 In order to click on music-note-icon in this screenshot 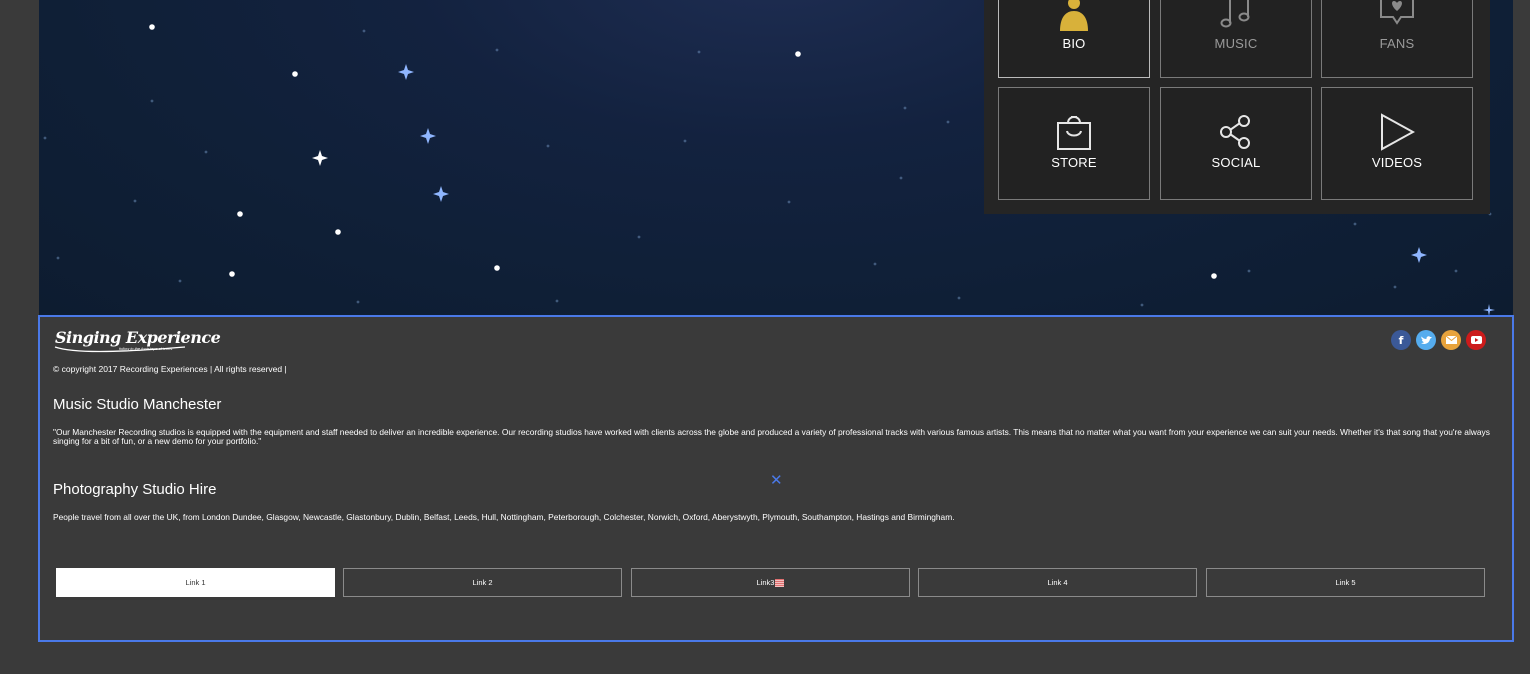, I will do `click(1235, 14)`.